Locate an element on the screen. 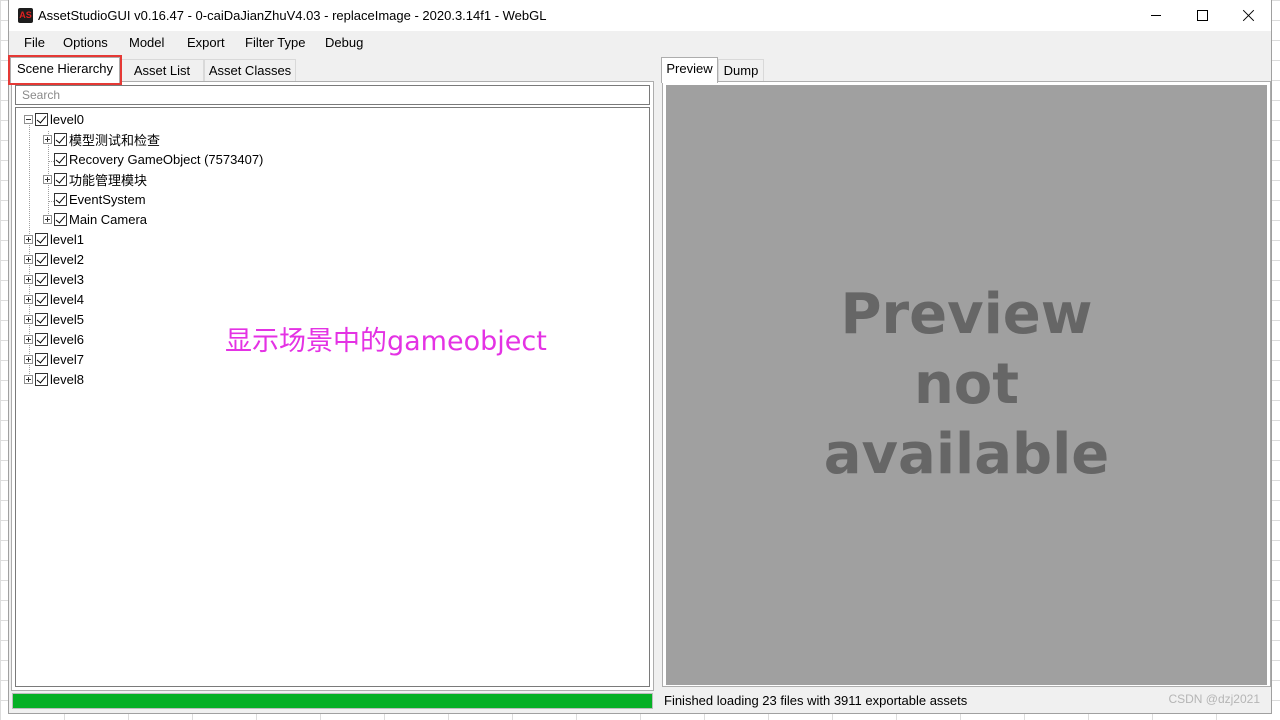  loading-progress-bar is located at coordinates (332, 701).